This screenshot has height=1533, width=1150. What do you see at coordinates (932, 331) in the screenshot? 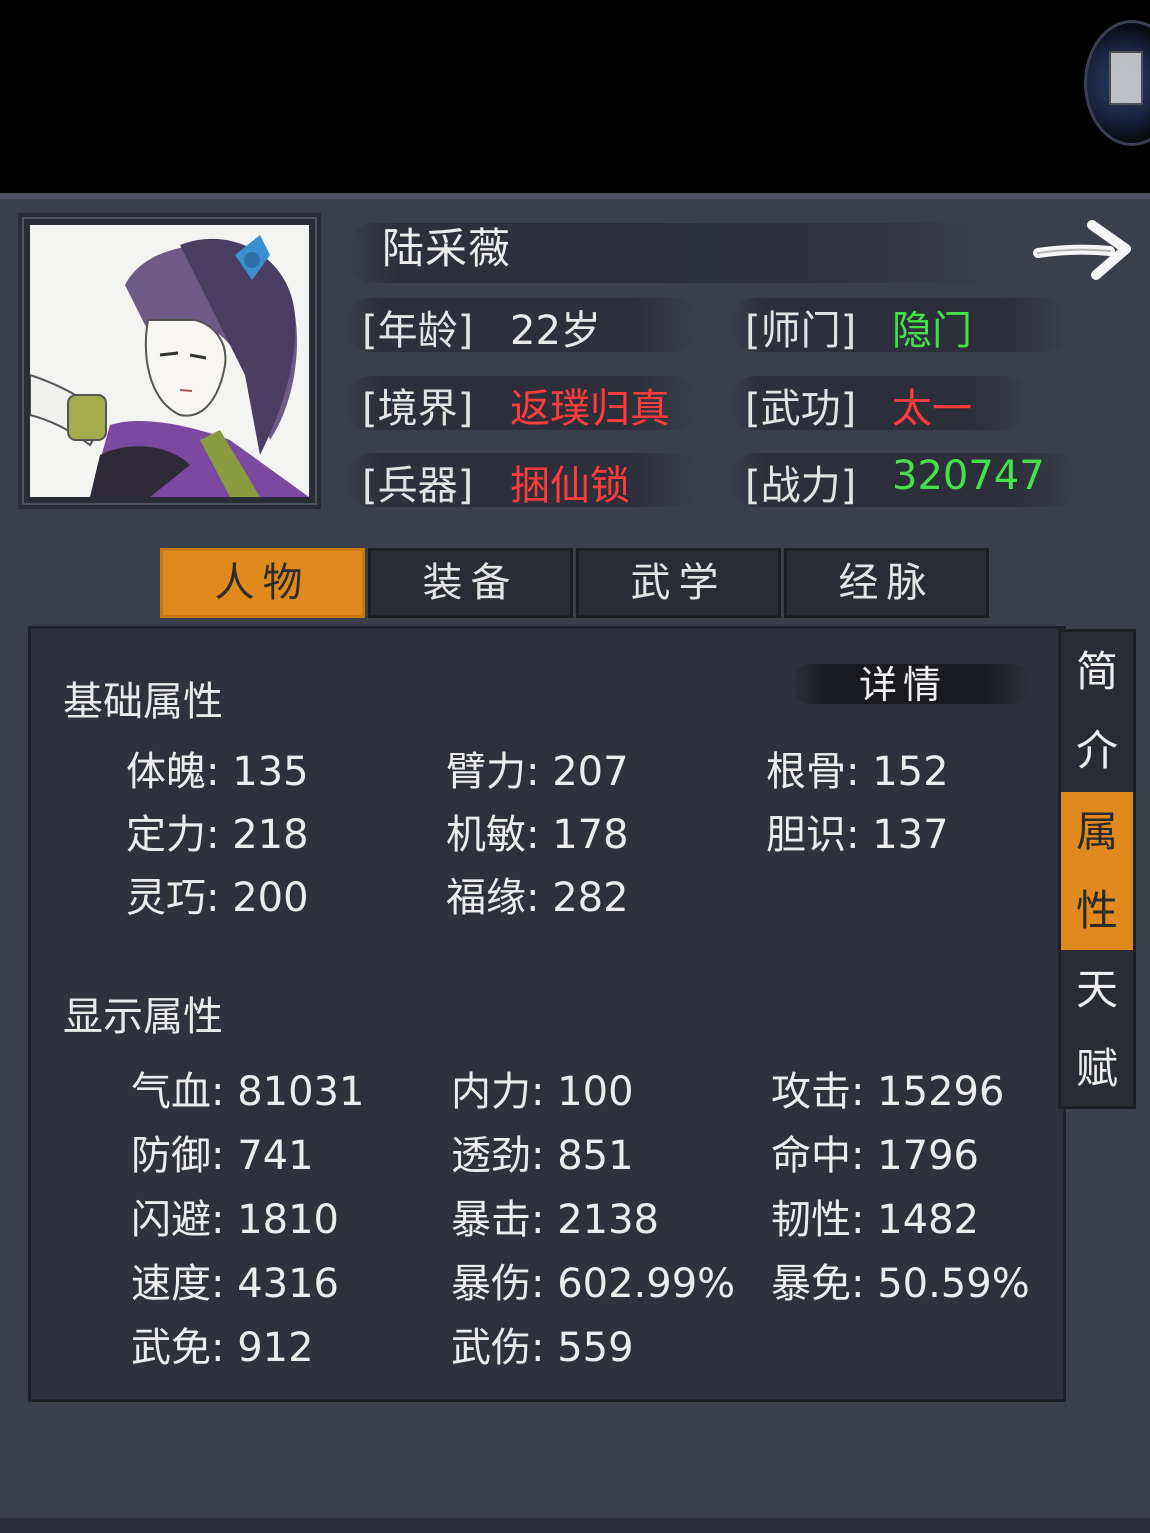
I see `sect-value: 隐门` at bounding box center [932, 331].